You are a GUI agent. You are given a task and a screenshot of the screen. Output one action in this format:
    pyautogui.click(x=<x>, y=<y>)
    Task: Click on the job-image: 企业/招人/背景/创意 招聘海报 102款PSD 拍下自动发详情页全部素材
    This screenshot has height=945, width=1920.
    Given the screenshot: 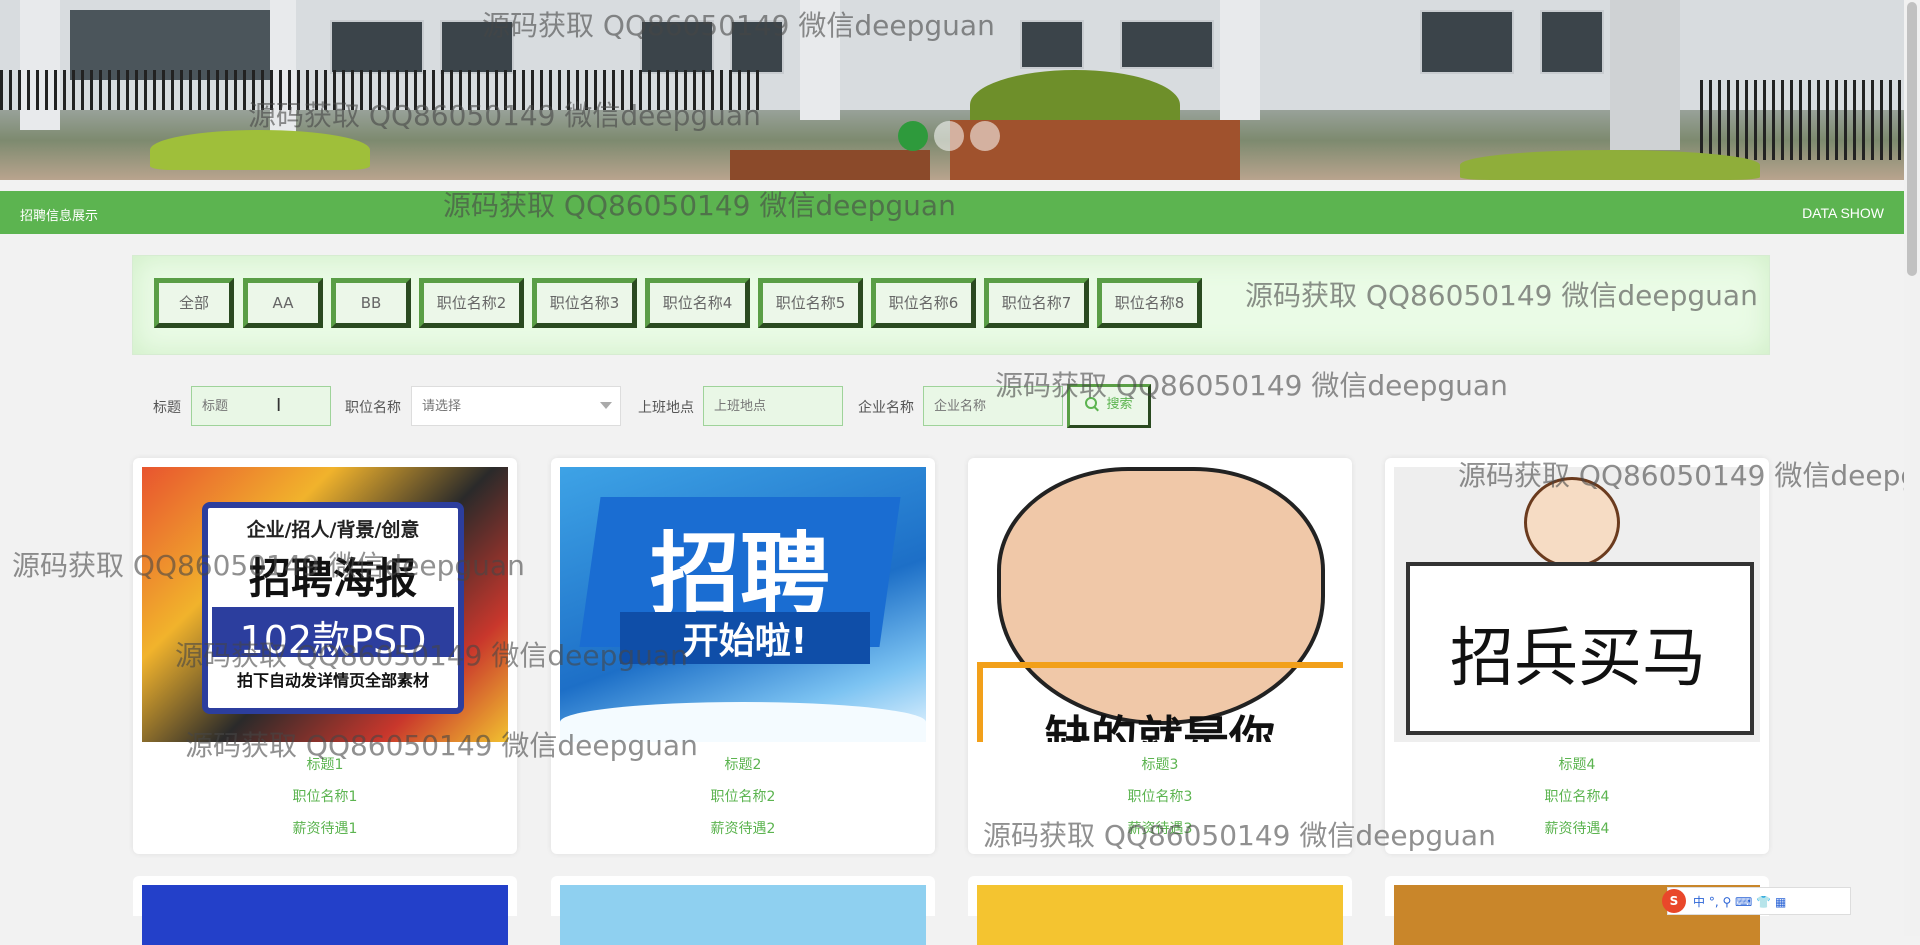 What is the action you would take?
    pyautogui.click(x=325, y=604)
    